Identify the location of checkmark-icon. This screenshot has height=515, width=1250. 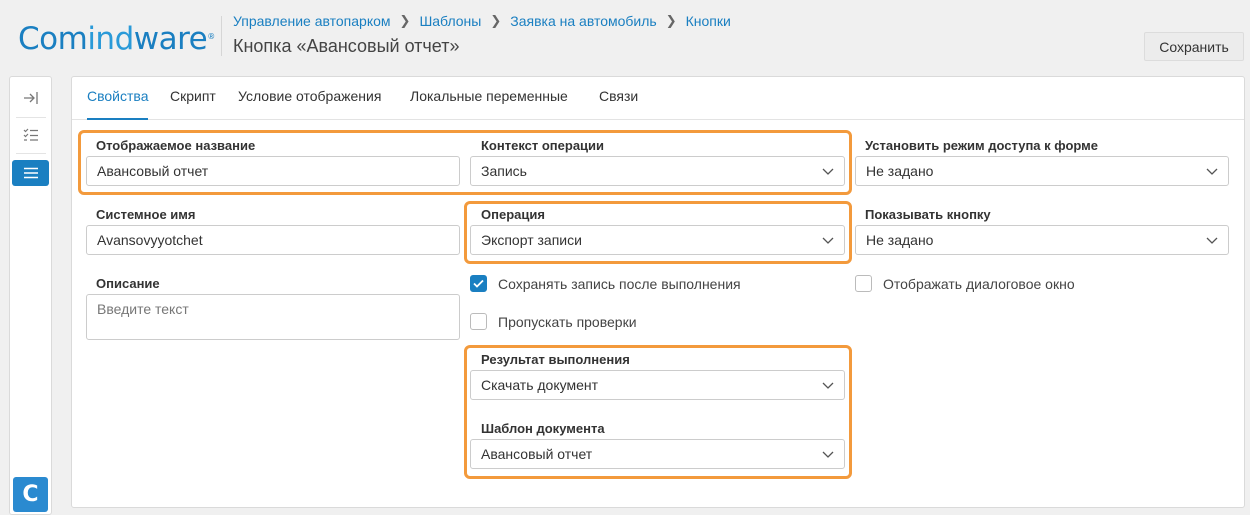
(478, 283).